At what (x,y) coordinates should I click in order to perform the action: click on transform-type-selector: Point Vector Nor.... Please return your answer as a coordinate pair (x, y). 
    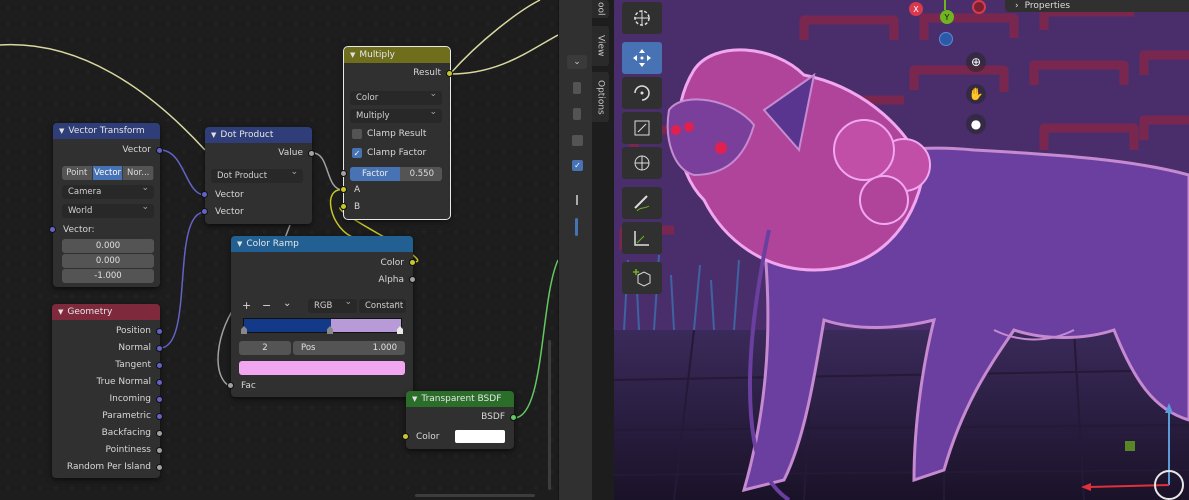
    Looking at the image, I should click on (108, 173).